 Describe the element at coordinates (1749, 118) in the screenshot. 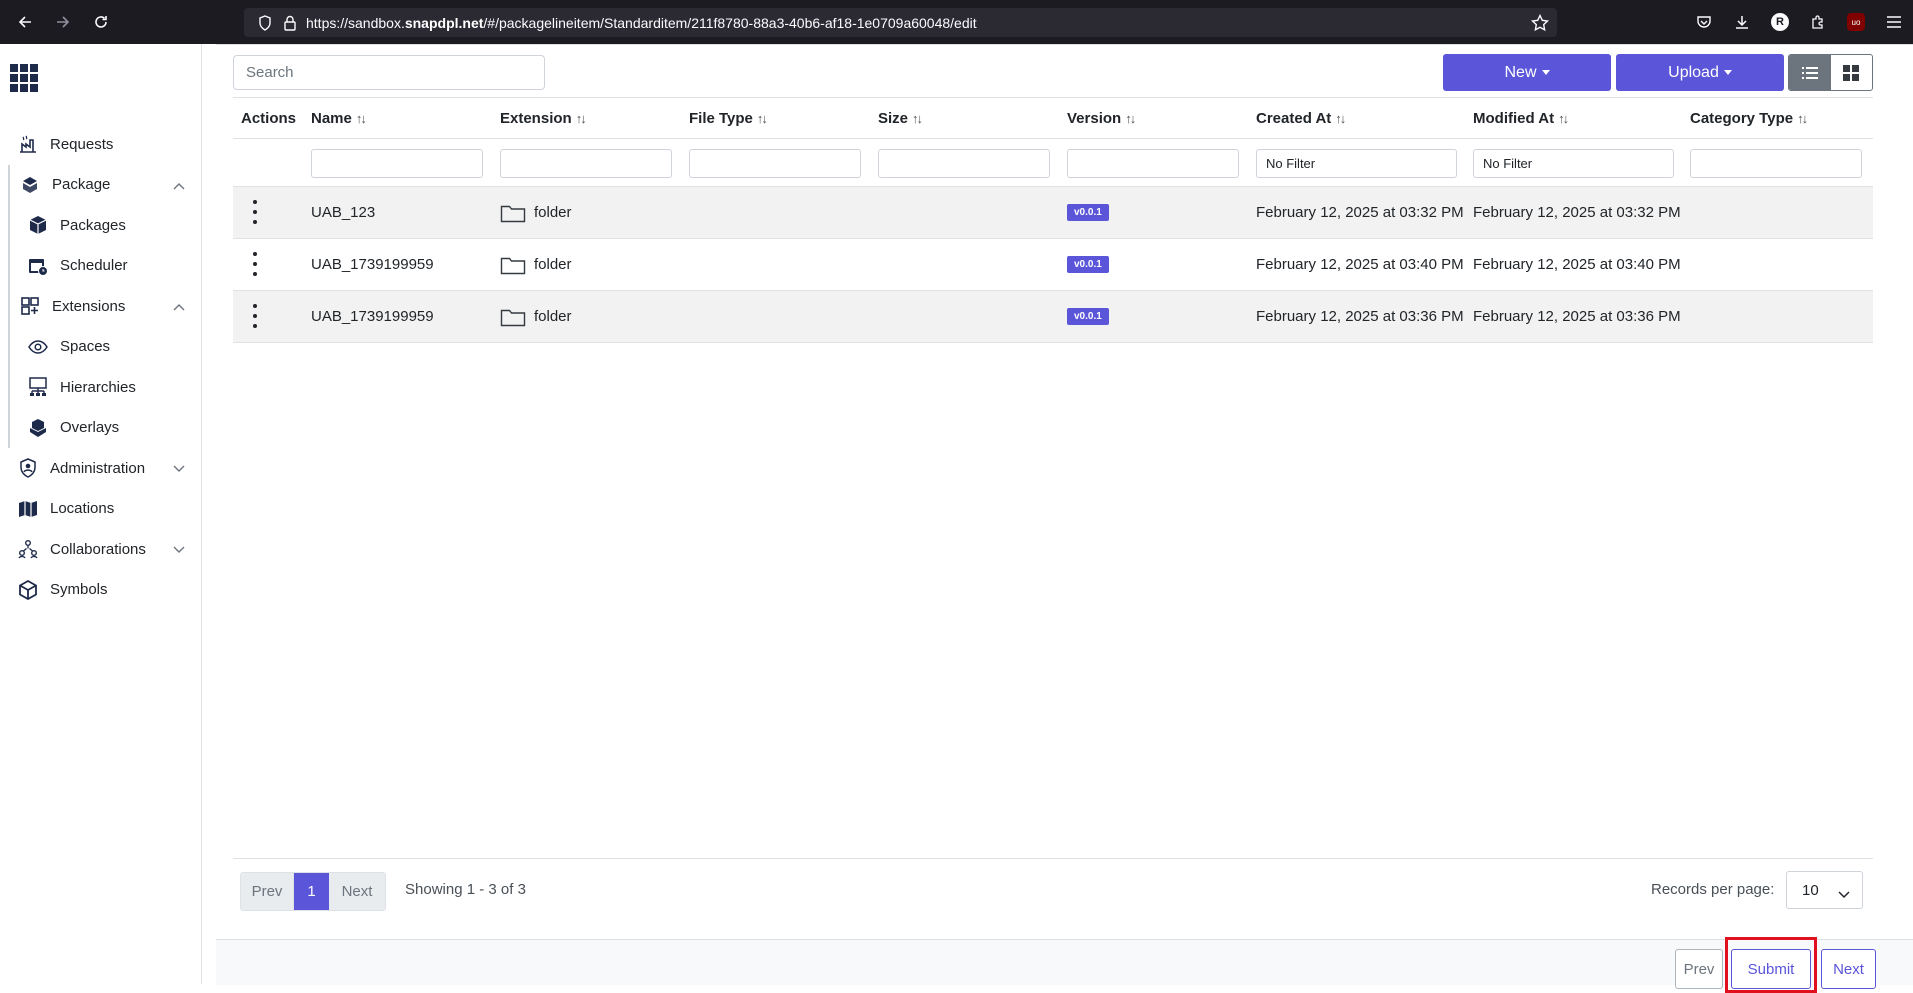

I see `column-header-category-type: Category Type ↑↓` at that location.